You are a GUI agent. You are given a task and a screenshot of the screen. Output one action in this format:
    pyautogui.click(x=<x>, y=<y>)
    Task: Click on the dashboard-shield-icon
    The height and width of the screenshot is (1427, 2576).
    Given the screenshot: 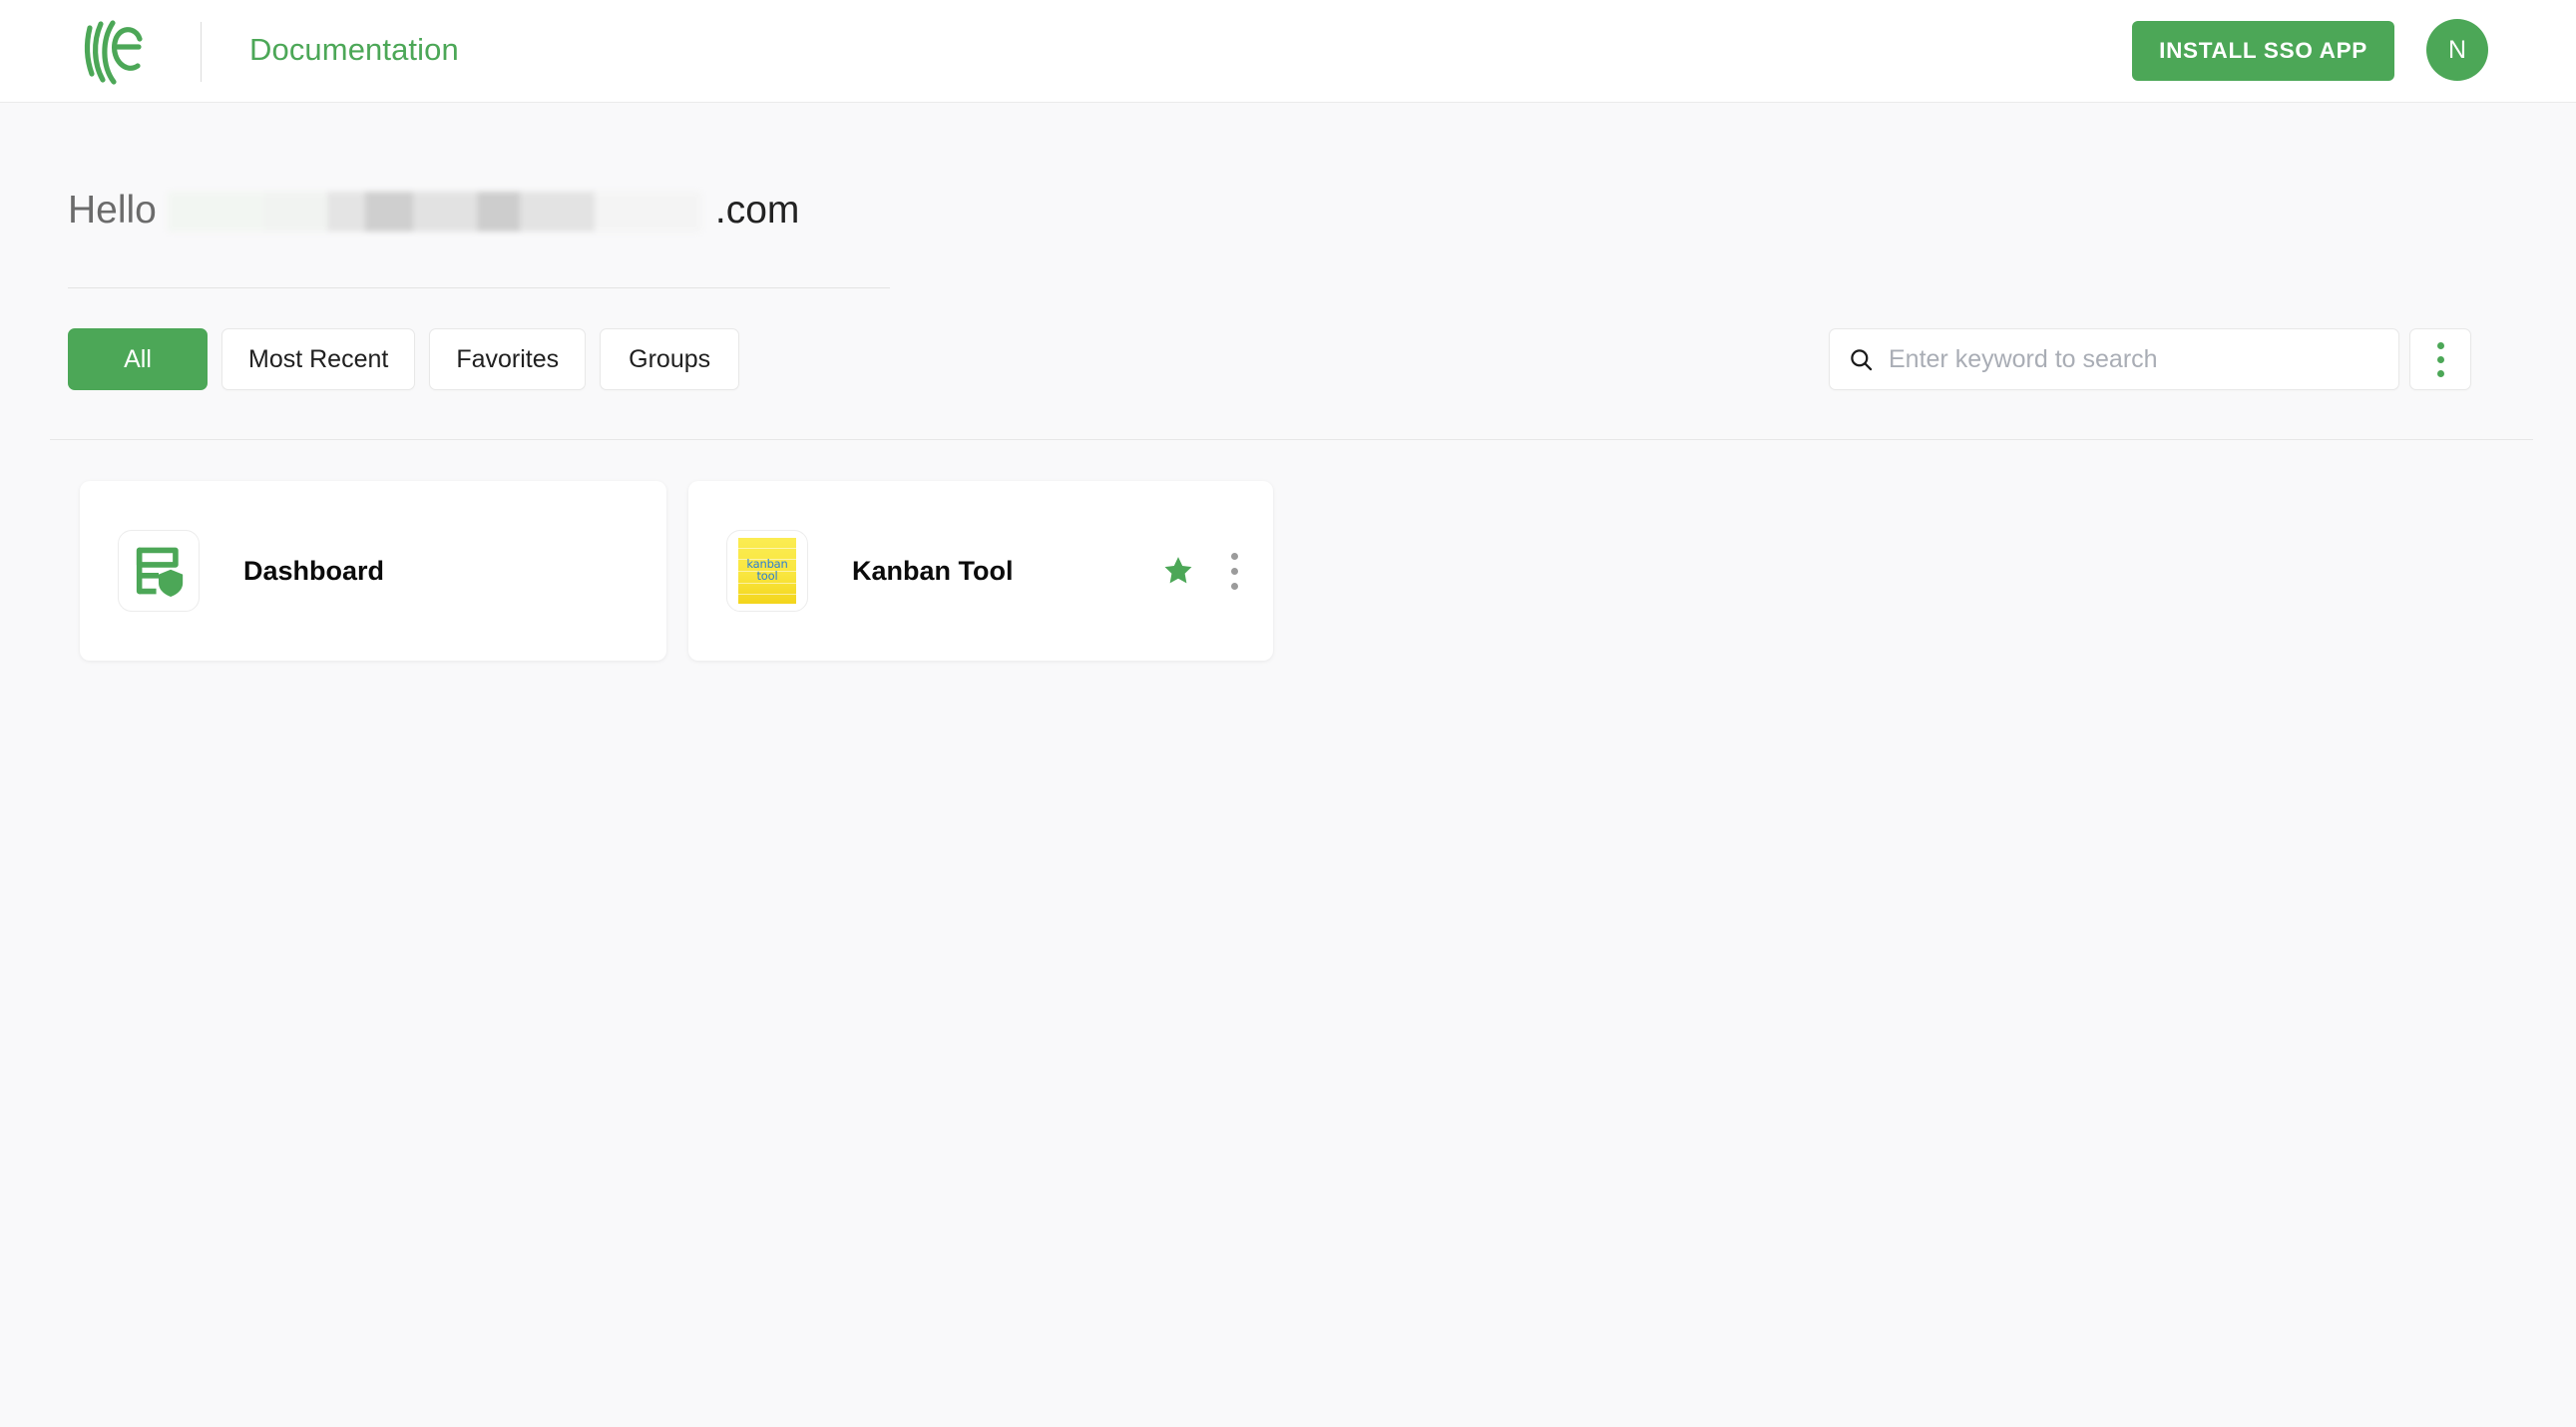 What is the action you would take?
    pyautogui.click(x=160, y=572)
    